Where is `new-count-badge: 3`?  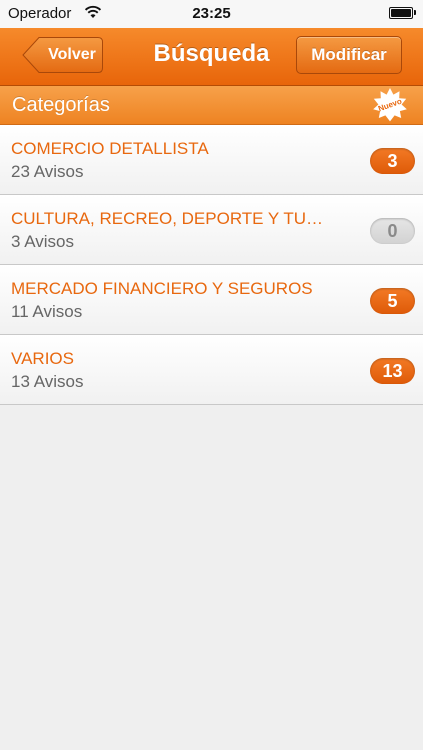 new-count-badge: 3 is located at coordinates (392, 161).